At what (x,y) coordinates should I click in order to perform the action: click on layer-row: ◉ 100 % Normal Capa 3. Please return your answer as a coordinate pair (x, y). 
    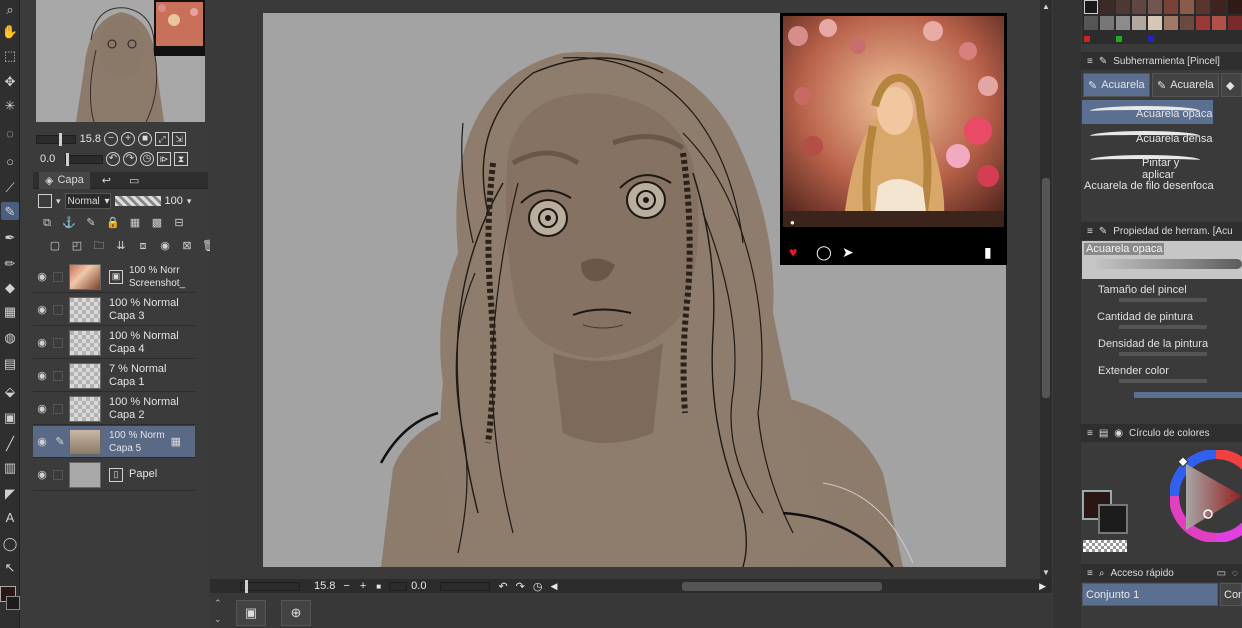
    Looking at the image, I should click on (114, 310).